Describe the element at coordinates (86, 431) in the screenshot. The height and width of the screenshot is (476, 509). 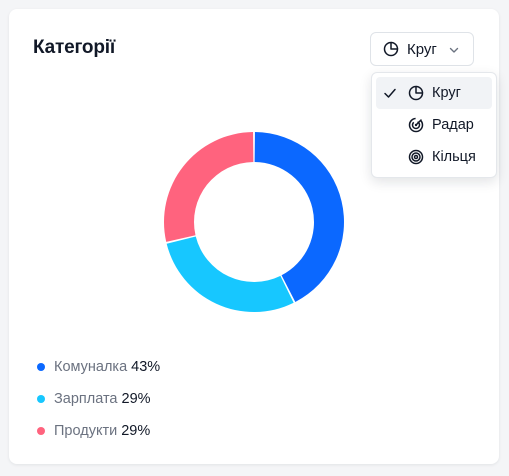
I see `legend-label: Продукти` at that location.